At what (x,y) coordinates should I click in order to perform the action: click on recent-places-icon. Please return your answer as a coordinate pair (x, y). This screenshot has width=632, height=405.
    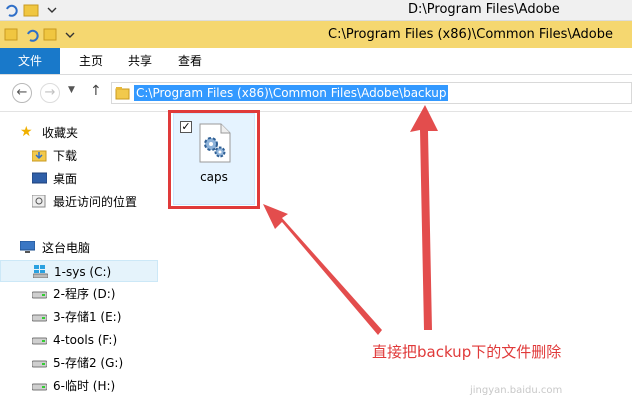
    Looking at the image, I should click on (39, 201).